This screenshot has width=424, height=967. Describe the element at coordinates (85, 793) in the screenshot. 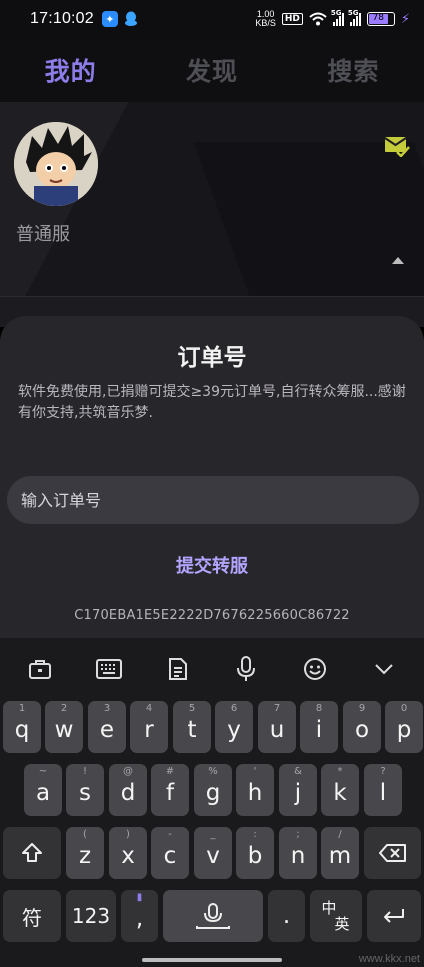

I see `key-label: s` at that location.